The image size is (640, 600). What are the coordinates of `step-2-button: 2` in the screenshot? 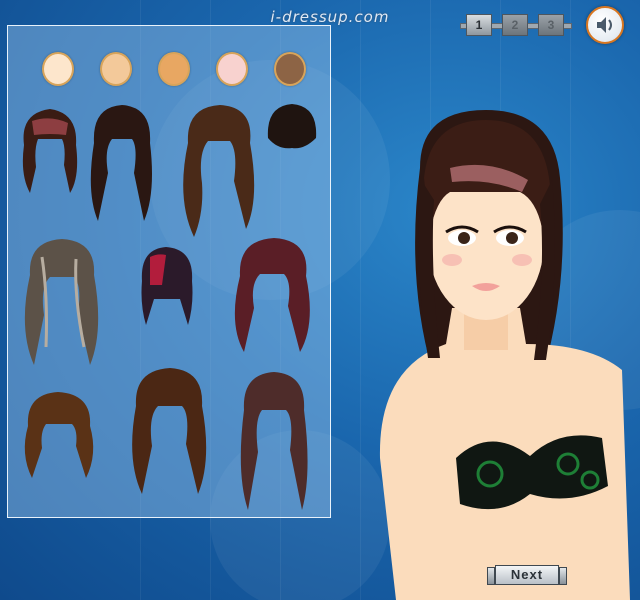 It's located at (515, 25).